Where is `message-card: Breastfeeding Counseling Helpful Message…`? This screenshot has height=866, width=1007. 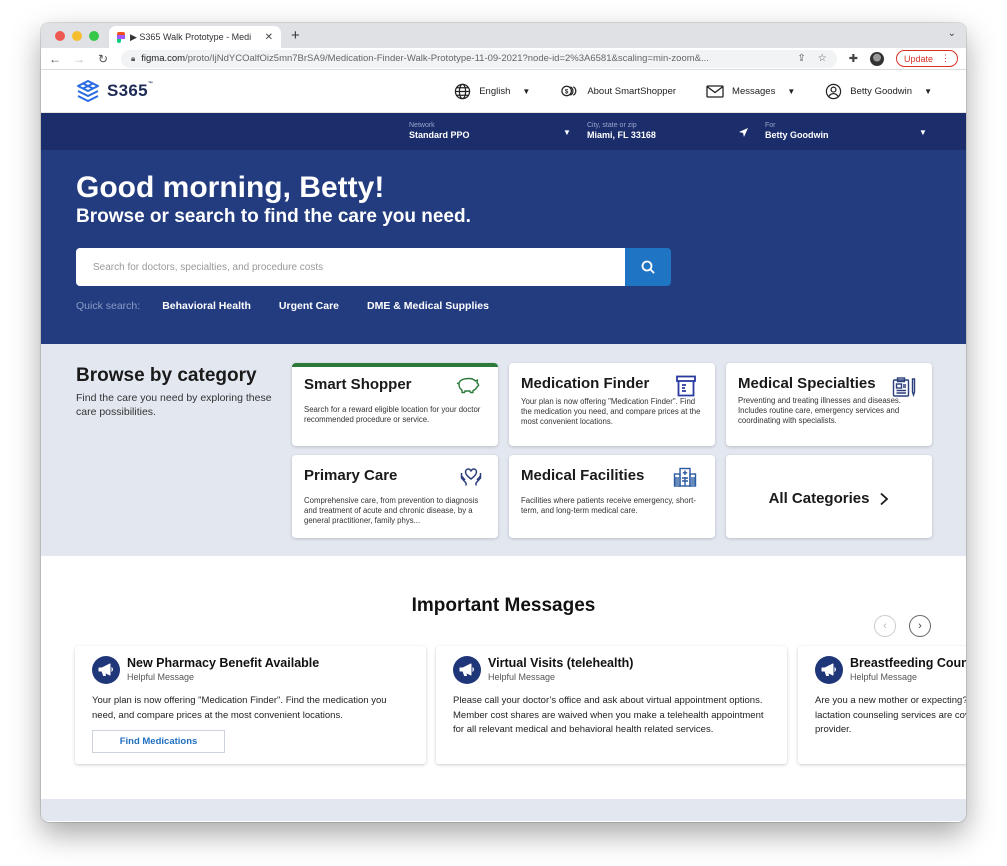
message-card: Breastfeeding Counseling Helpful Message… is located at coordinates (882, 705).